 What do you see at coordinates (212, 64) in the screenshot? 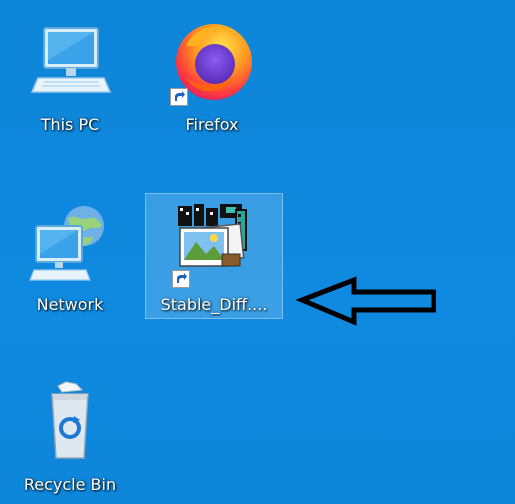
I see `firefox-icon` at bounding box center [212, 64].